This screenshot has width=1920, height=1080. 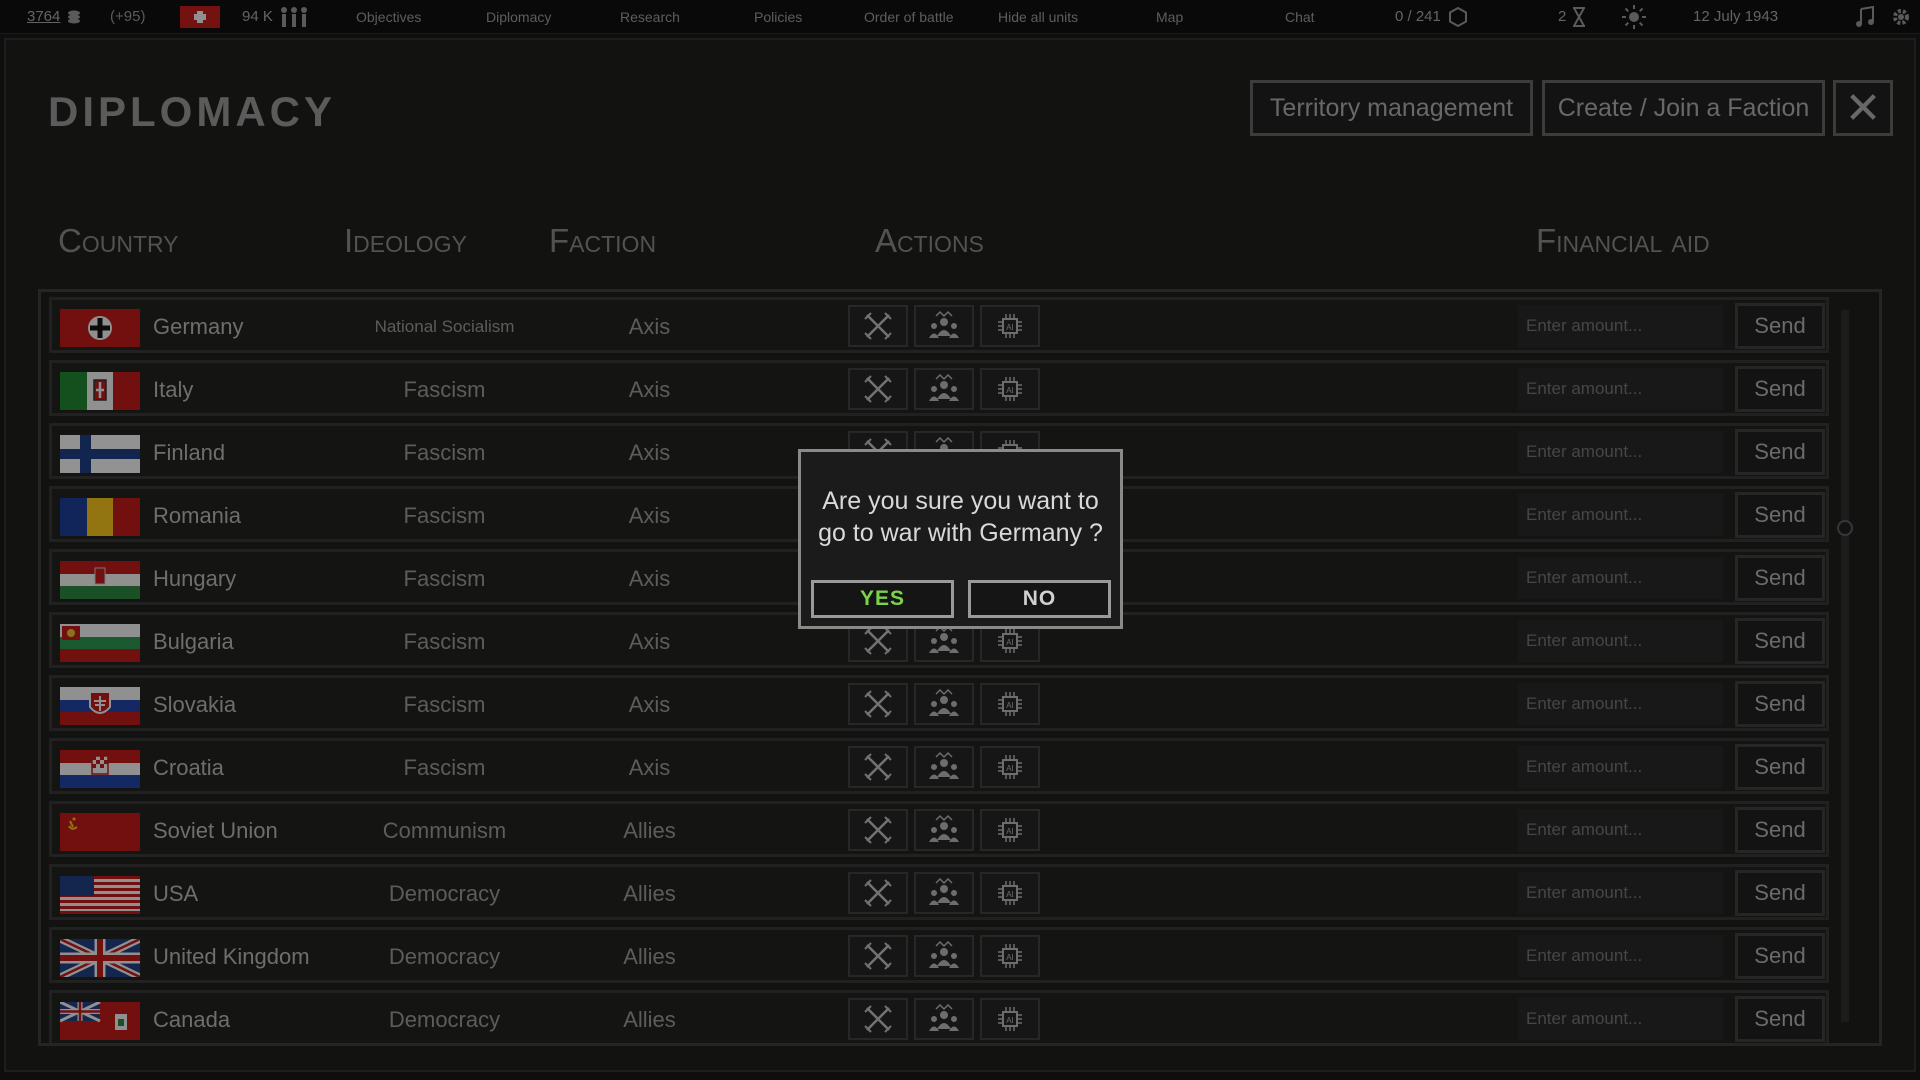 What do you see at coordinates (1039, 599) in the screenshot?
I see `no-button: NO` at bounding box center [1039, 599].